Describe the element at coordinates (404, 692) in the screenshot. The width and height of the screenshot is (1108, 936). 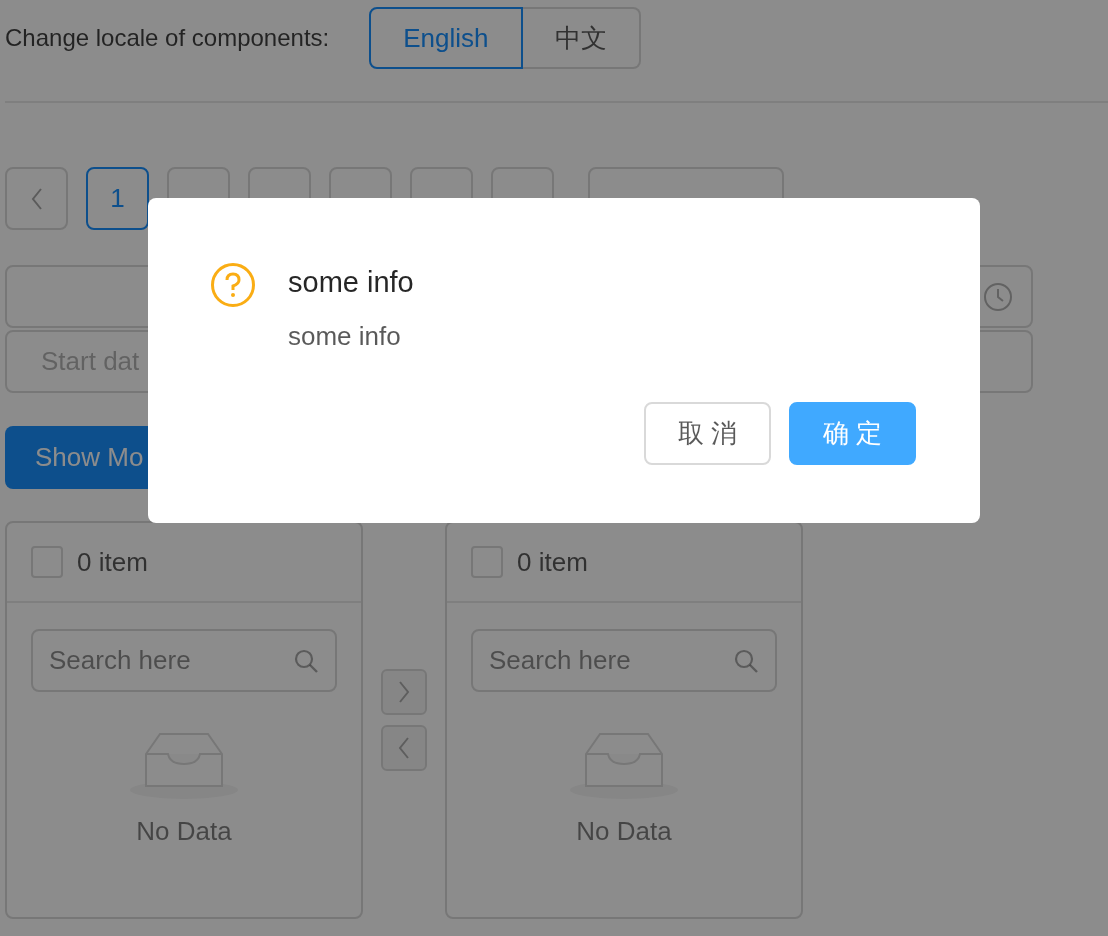
I see `move-right-button` at that location.